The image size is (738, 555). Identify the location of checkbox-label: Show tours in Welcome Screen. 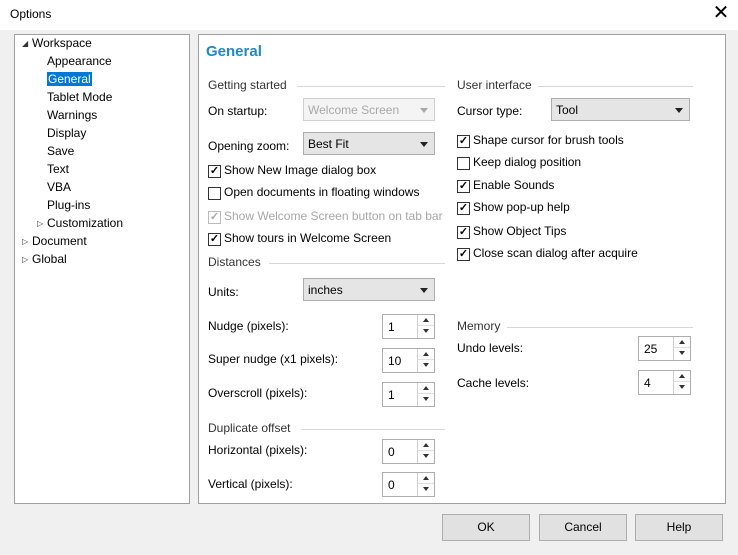
(308, 238).